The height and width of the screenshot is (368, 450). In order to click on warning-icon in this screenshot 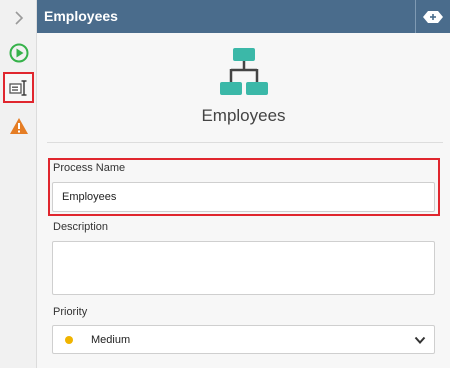, I will do `click(18, 125)`.